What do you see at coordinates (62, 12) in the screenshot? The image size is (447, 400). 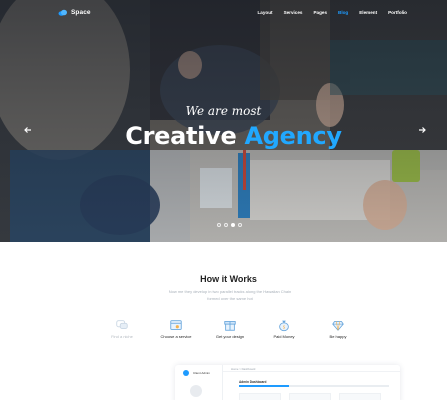 I see `cloud-logo-icon` at bounding box center [62, 12].